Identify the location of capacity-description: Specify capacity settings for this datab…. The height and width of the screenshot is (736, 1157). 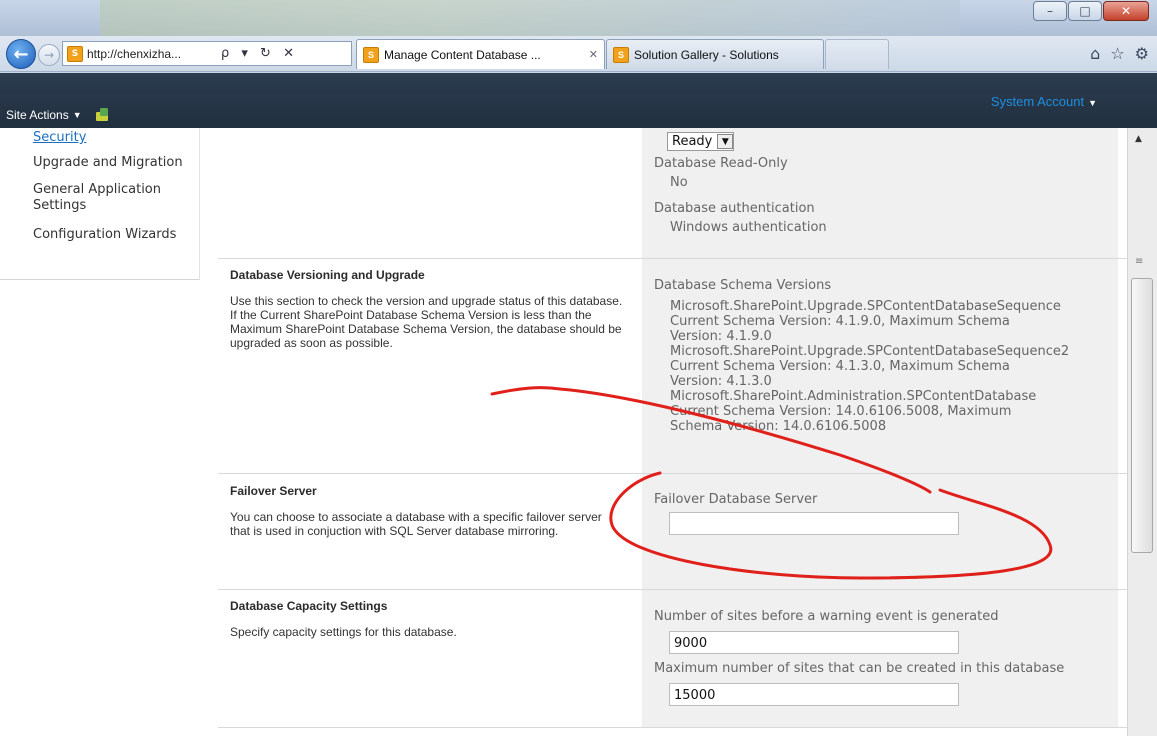
(343, 632).